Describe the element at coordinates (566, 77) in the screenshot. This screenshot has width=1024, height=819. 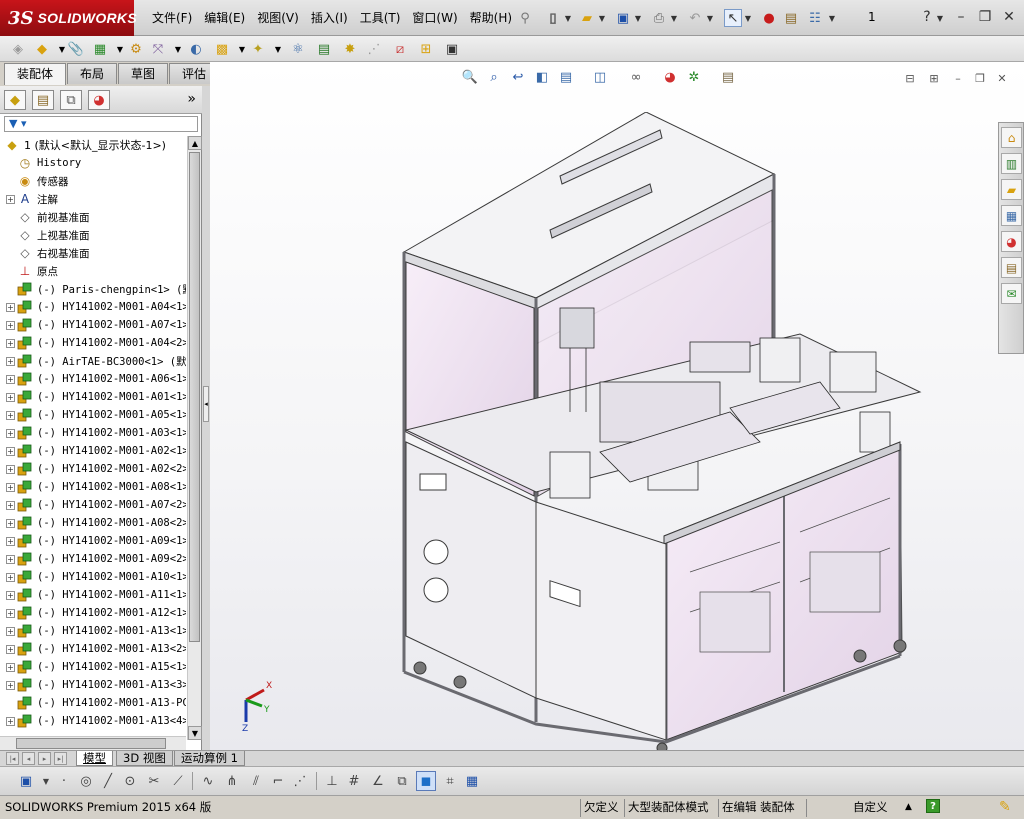
I see `dynamic-annotation-icon: ▤` at that location.